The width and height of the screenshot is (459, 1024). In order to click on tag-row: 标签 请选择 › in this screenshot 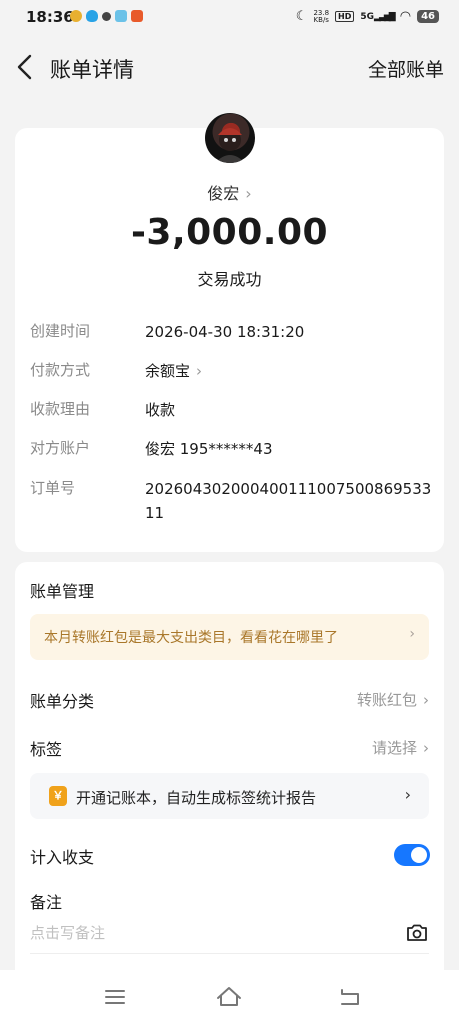, I will do `click(229, 747)`.